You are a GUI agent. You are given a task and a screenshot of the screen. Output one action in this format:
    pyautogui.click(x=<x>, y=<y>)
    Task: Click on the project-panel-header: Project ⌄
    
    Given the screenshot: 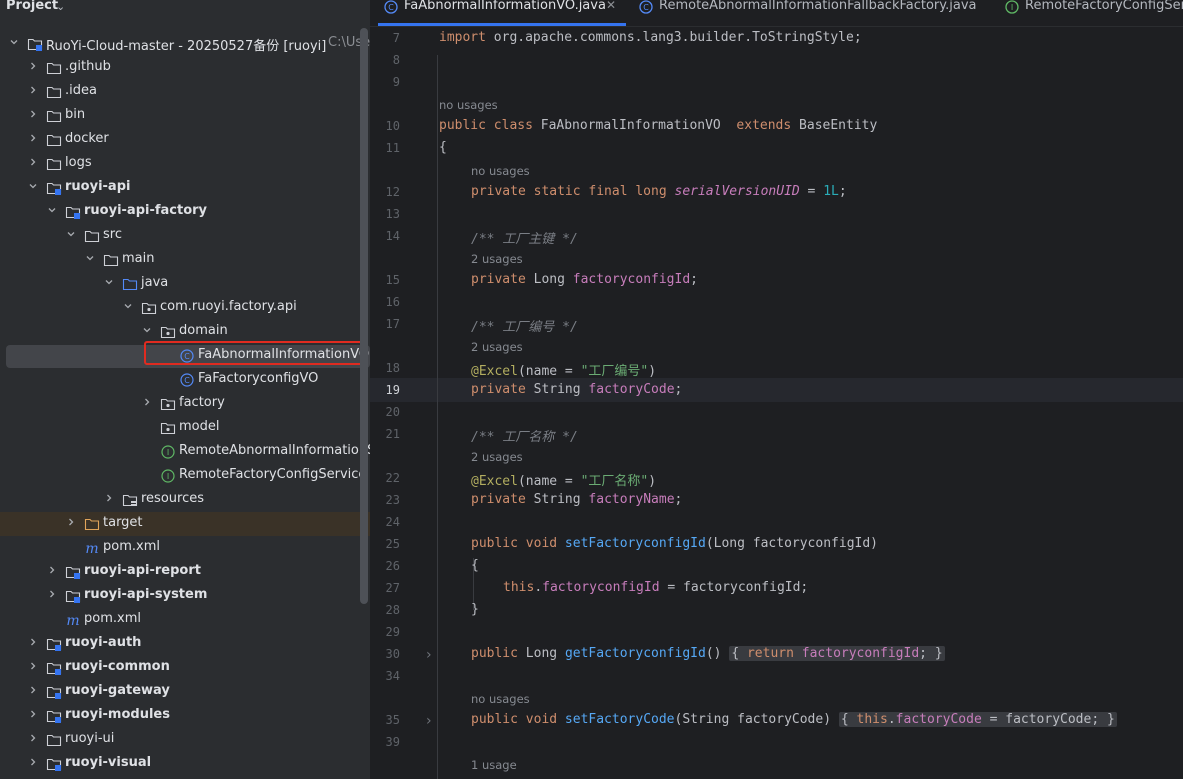 What is the action you would take?
    pyautogui.click(x=185, y=9)
    